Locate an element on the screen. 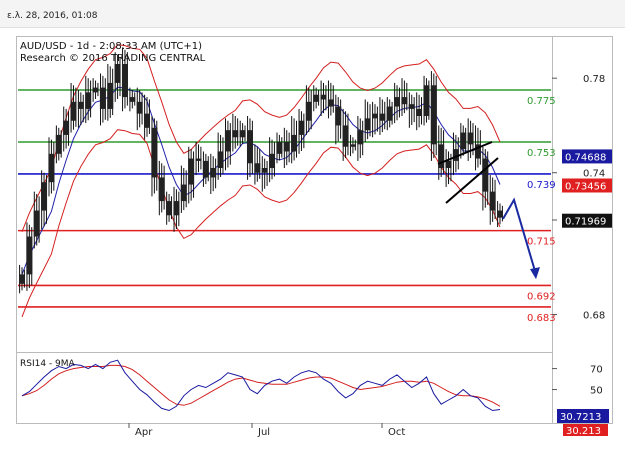 This screenshot has height=454, width=625. rsi-value-label: 30.7213 is located at coordinates (580, 417).